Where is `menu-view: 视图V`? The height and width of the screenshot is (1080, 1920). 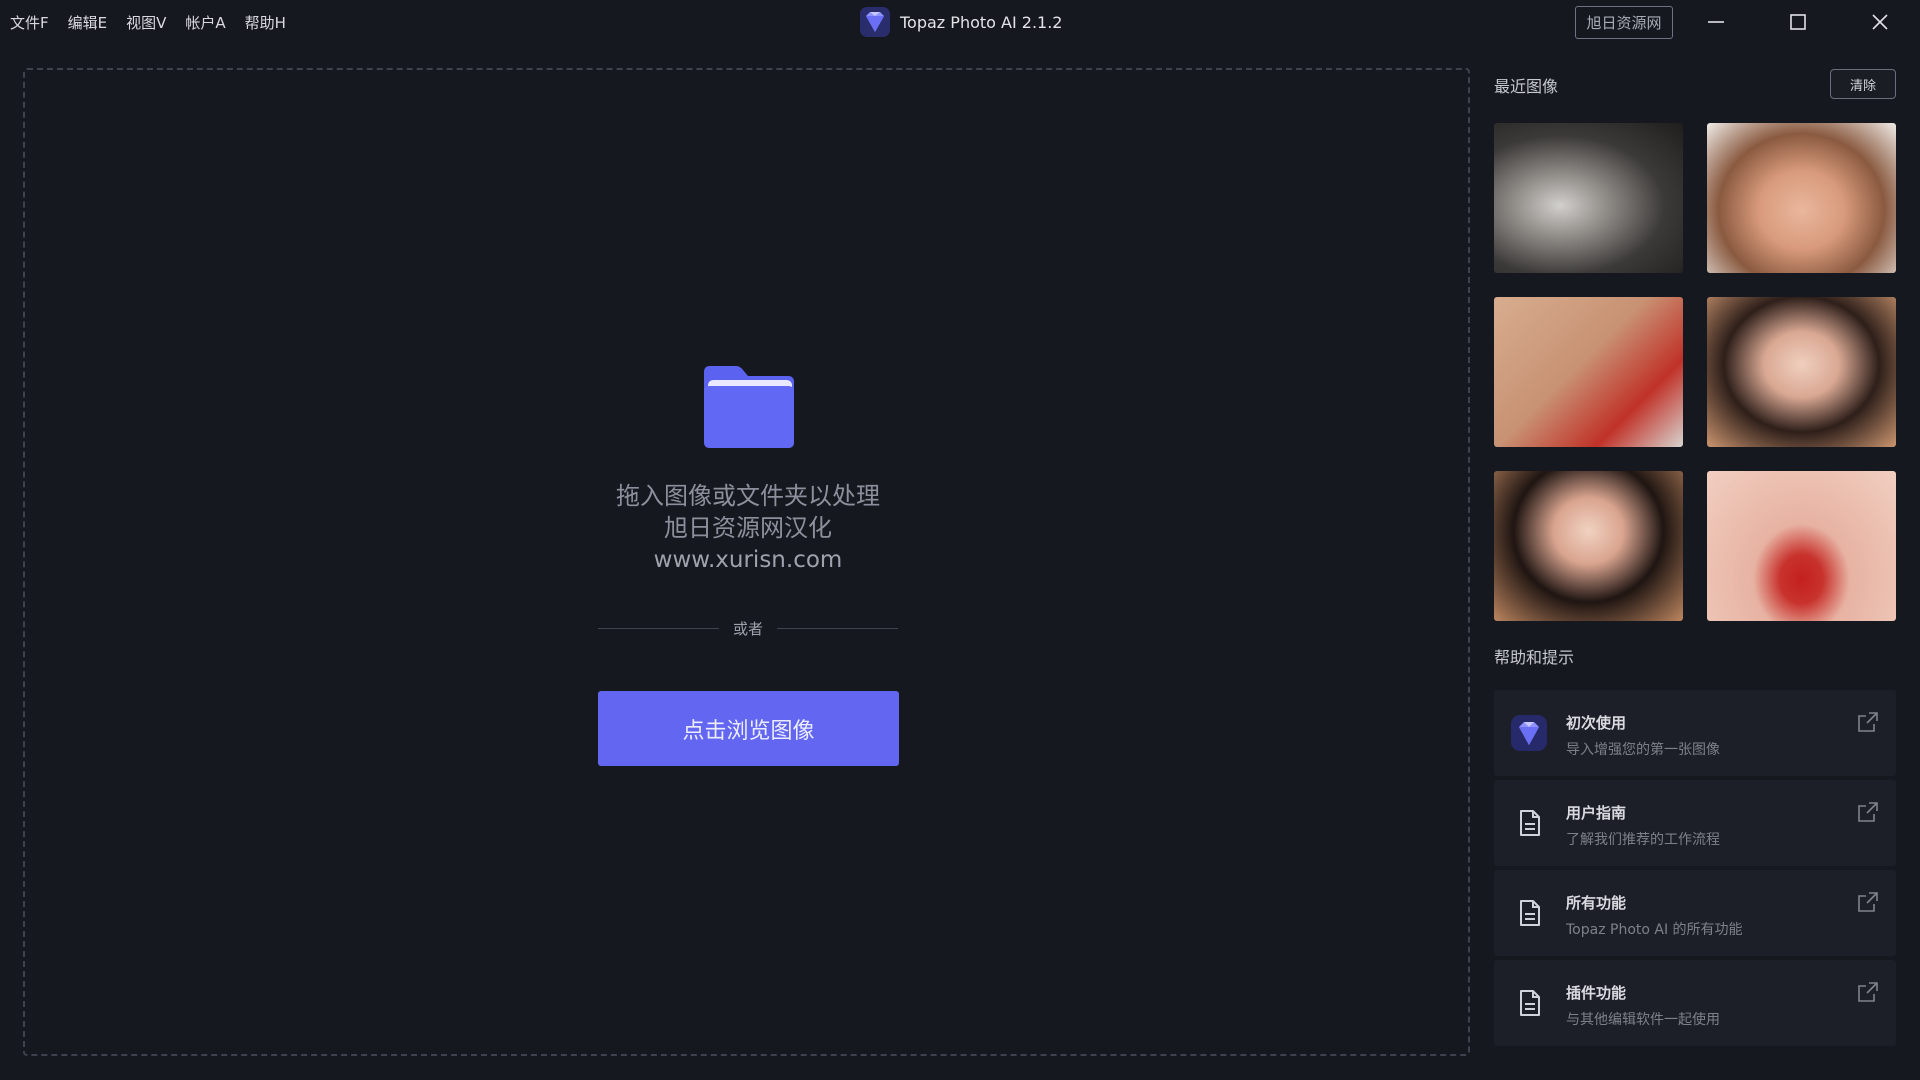
menu-view: 视图V is located at coordinates (146, 22).